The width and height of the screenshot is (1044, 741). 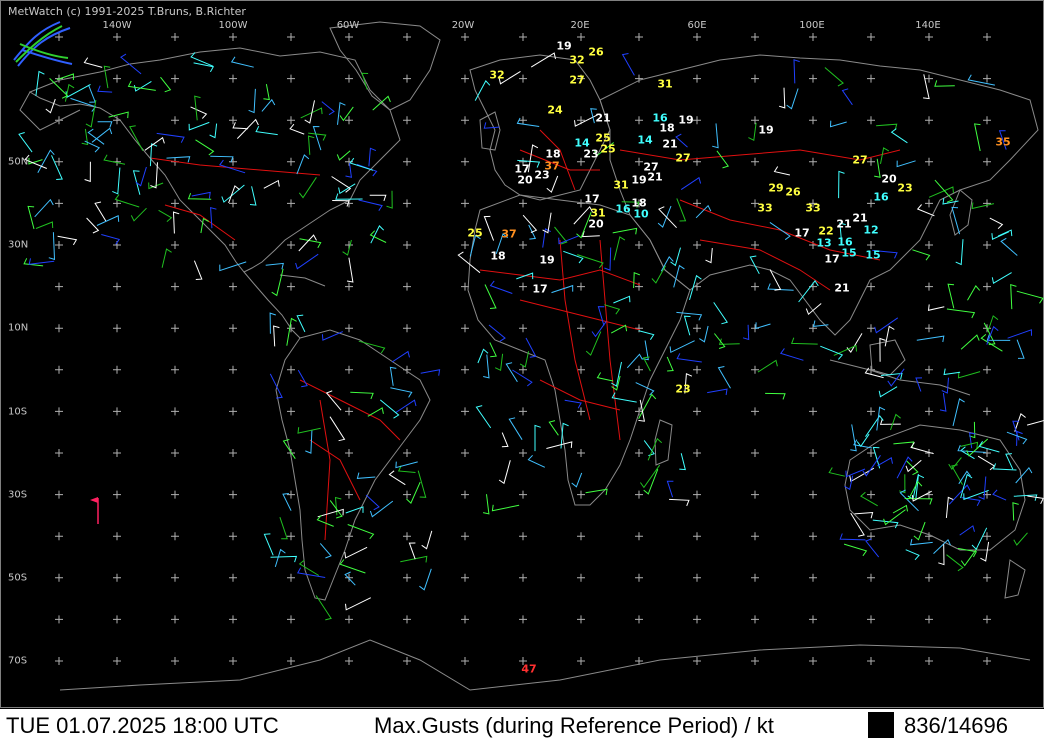 What do you see at coordinates (18, 495) in the screenshot?
I see `lat-label: 30S` at bounding box center [18, 495].